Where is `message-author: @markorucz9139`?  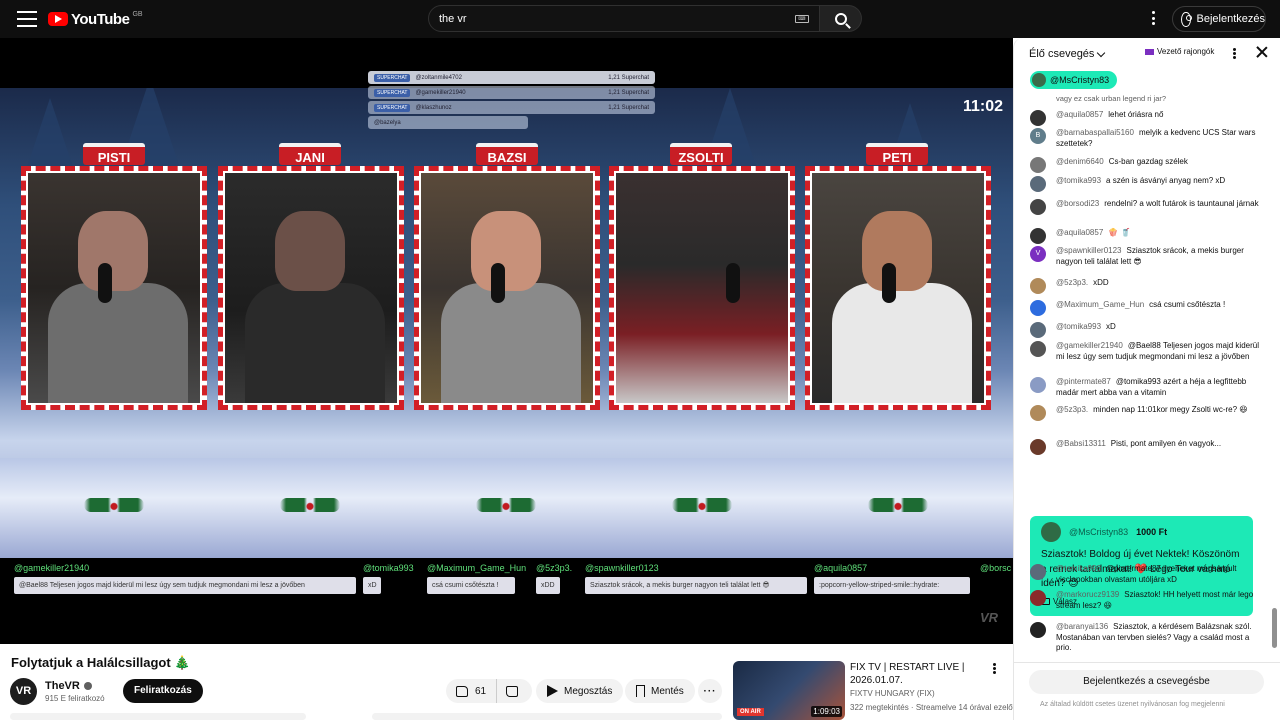 message-author: @markorucz9139 is located at coordinates (1087, 594).